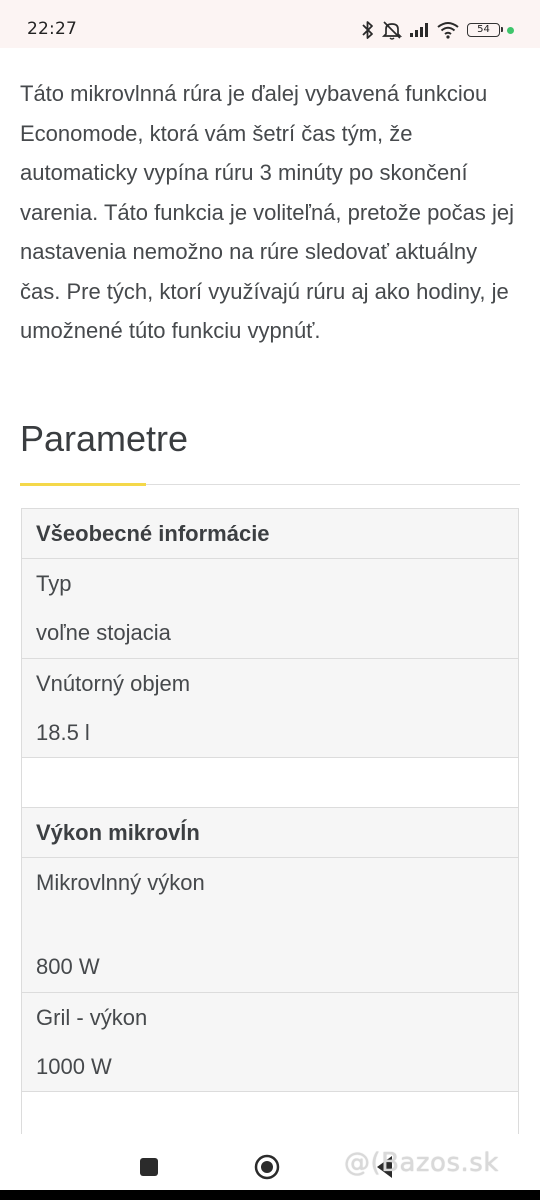 Image resolution: width=540 pixels, height=1200 pixels. What do you see at coordinates (270, 925) in the screenshot?
I see `param-row-microwave-power: Mikrovlnný výkon 800 W` at bounding box center [270, 925].